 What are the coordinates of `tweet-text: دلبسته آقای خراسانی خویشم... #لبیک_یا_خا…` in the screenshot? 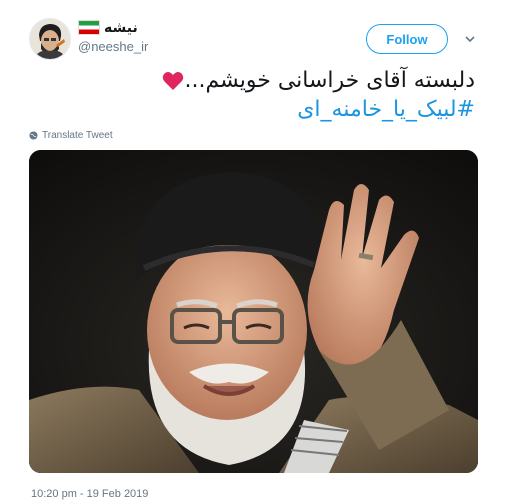 It's located at (255, 95).